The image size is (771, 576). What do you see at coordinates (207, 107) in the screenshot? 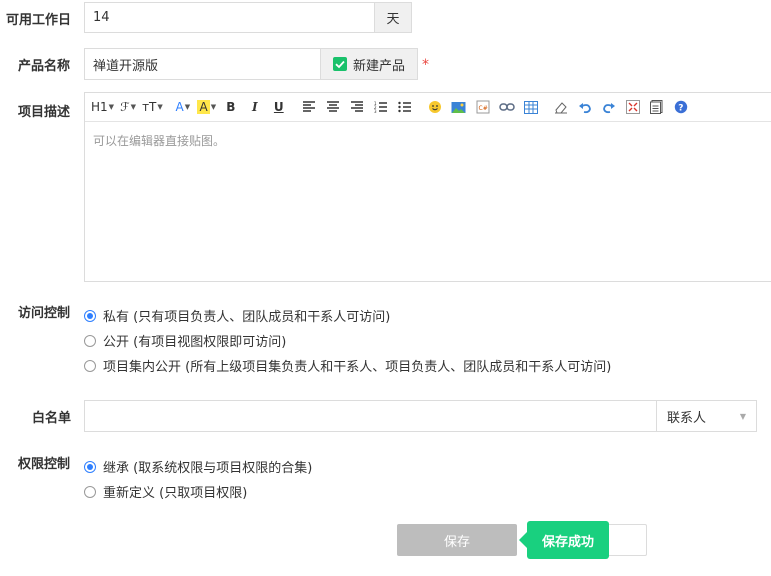
I see `highlight-button: A ▼` at bounding box center [207, 107].